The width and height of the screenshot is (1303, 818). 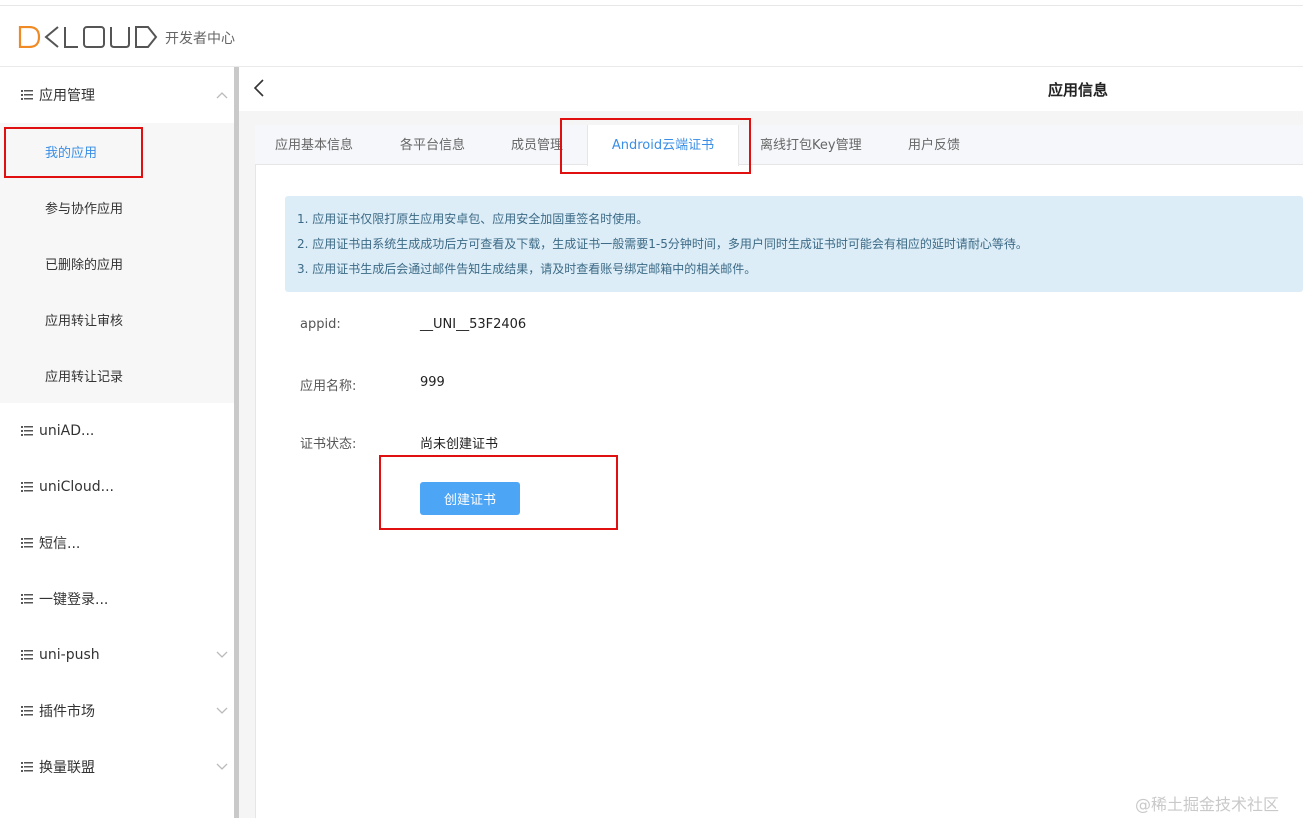 What do you see at coordinates (118, 655) in the screenshot?
I see `sidebar-group-uni-push: uni-push` at bounding box center [118, 655].